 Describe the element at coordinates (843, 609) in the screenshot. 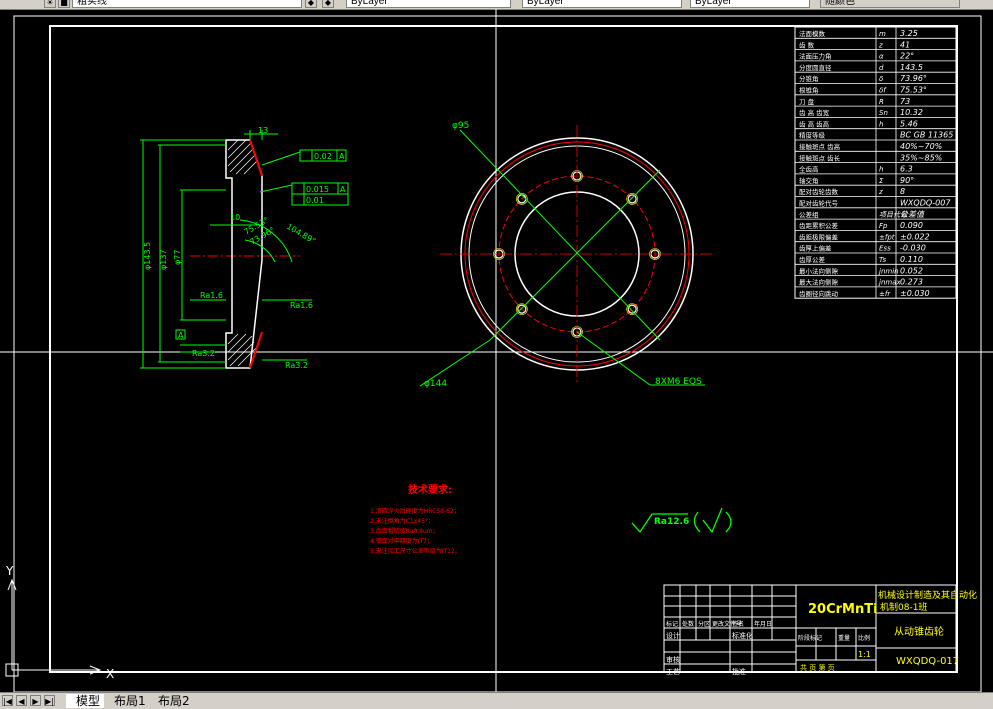

I see `material-text: 20CrMnTi` at that location.